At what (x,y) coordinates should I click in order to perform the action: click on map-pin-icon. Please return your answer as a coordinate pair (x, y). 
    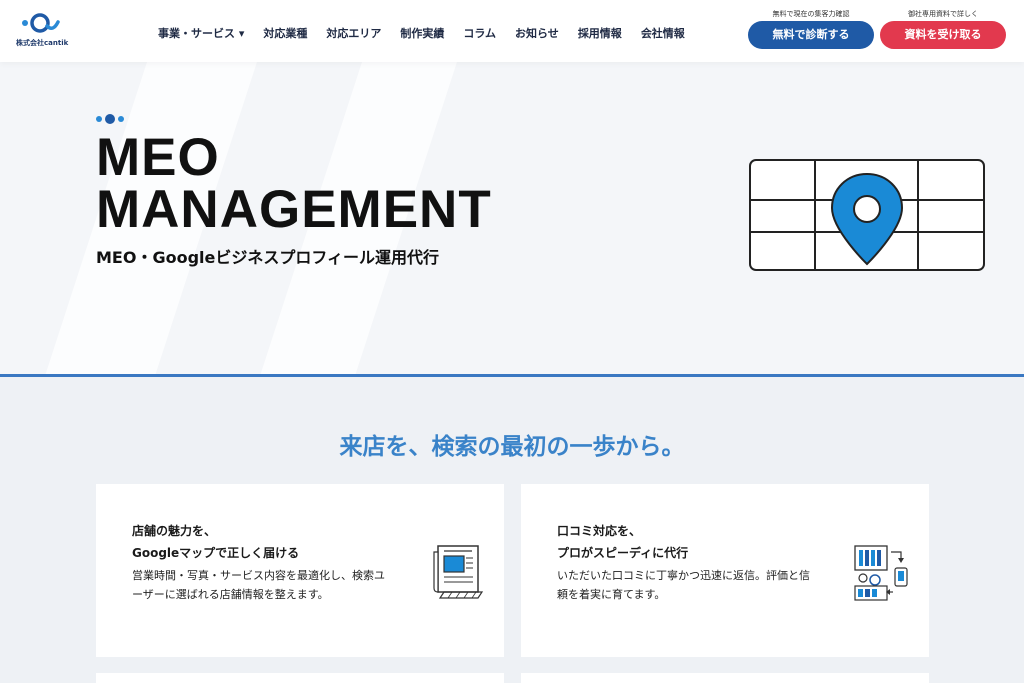
    Looking at the image, I should click on (867, 215).